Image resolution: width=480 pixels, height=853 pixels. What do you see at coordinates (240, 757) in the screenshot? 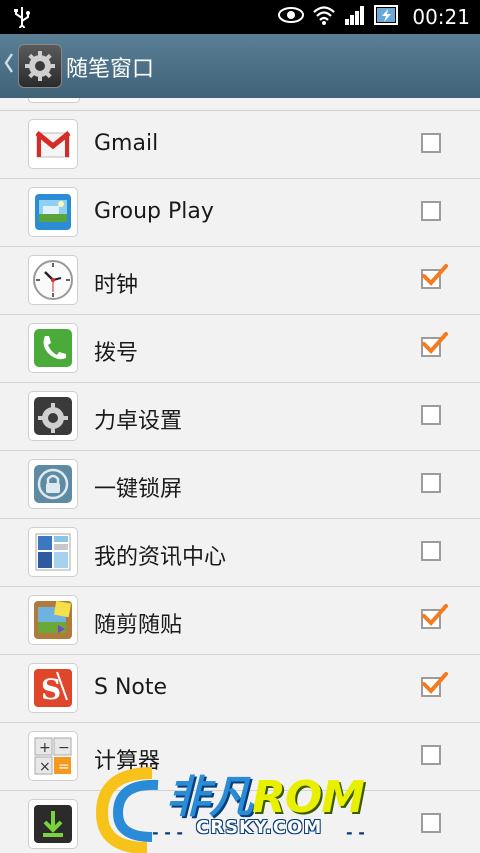
I see `list-item-calculator: + − × = 计算器` at bounding box center [240, 757].